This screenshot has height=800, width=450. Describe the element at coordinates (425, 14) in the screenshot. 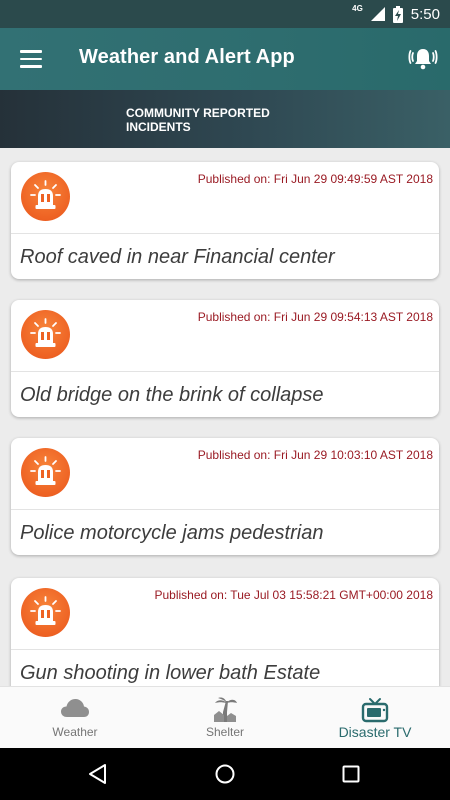

I see `clock: 5:50` at that location.